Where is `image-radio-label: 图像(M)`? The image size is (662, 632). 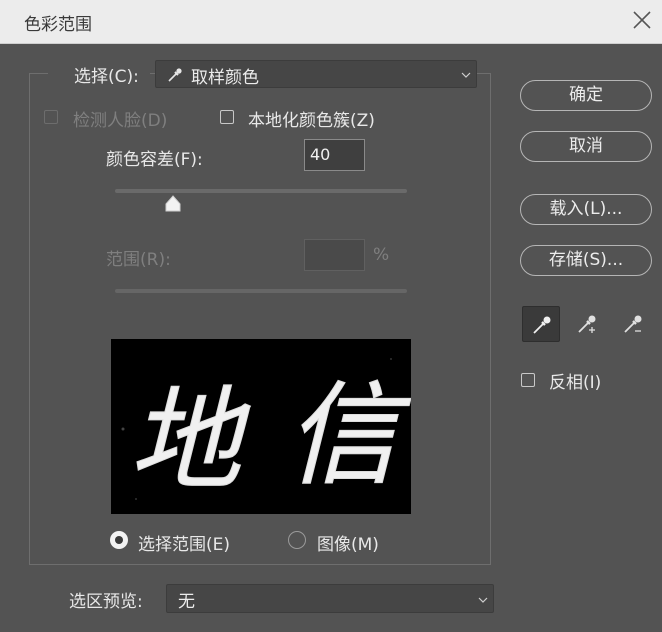 image-radio-label: 图像(M) is located at coordinates (348, 545).